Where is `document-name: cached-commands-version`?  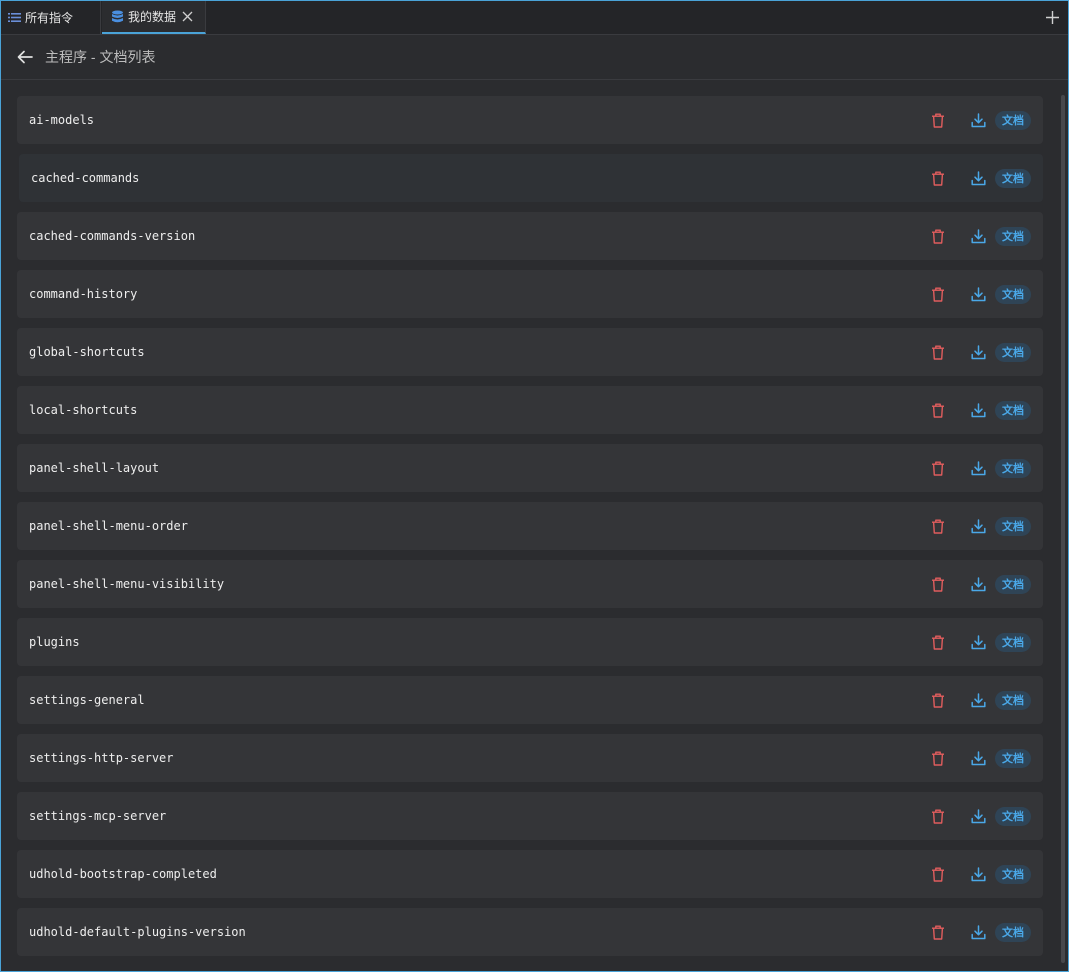 document-name: cached-commands-version is located at coordinates (112, 236).